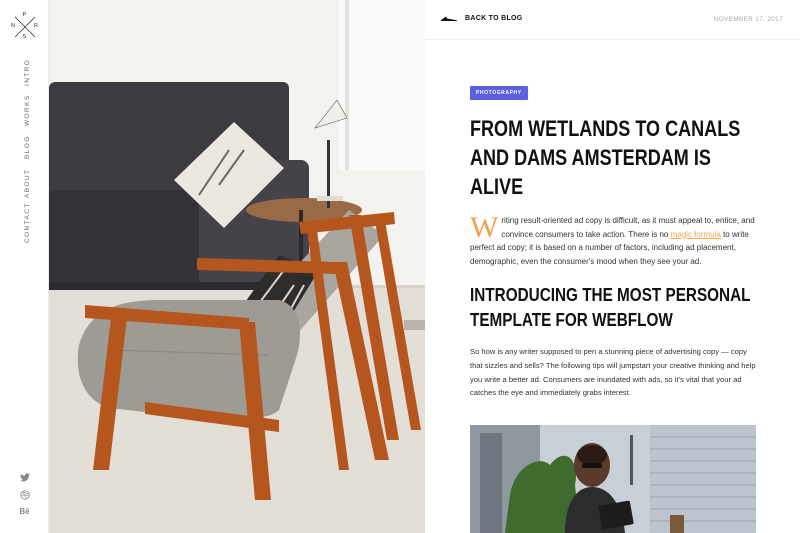 This screenshot has height=533, width=800. I want to click on article-topbar: BACK TO BLOG NOVEMBER 17, 2017, so click(612, 20).